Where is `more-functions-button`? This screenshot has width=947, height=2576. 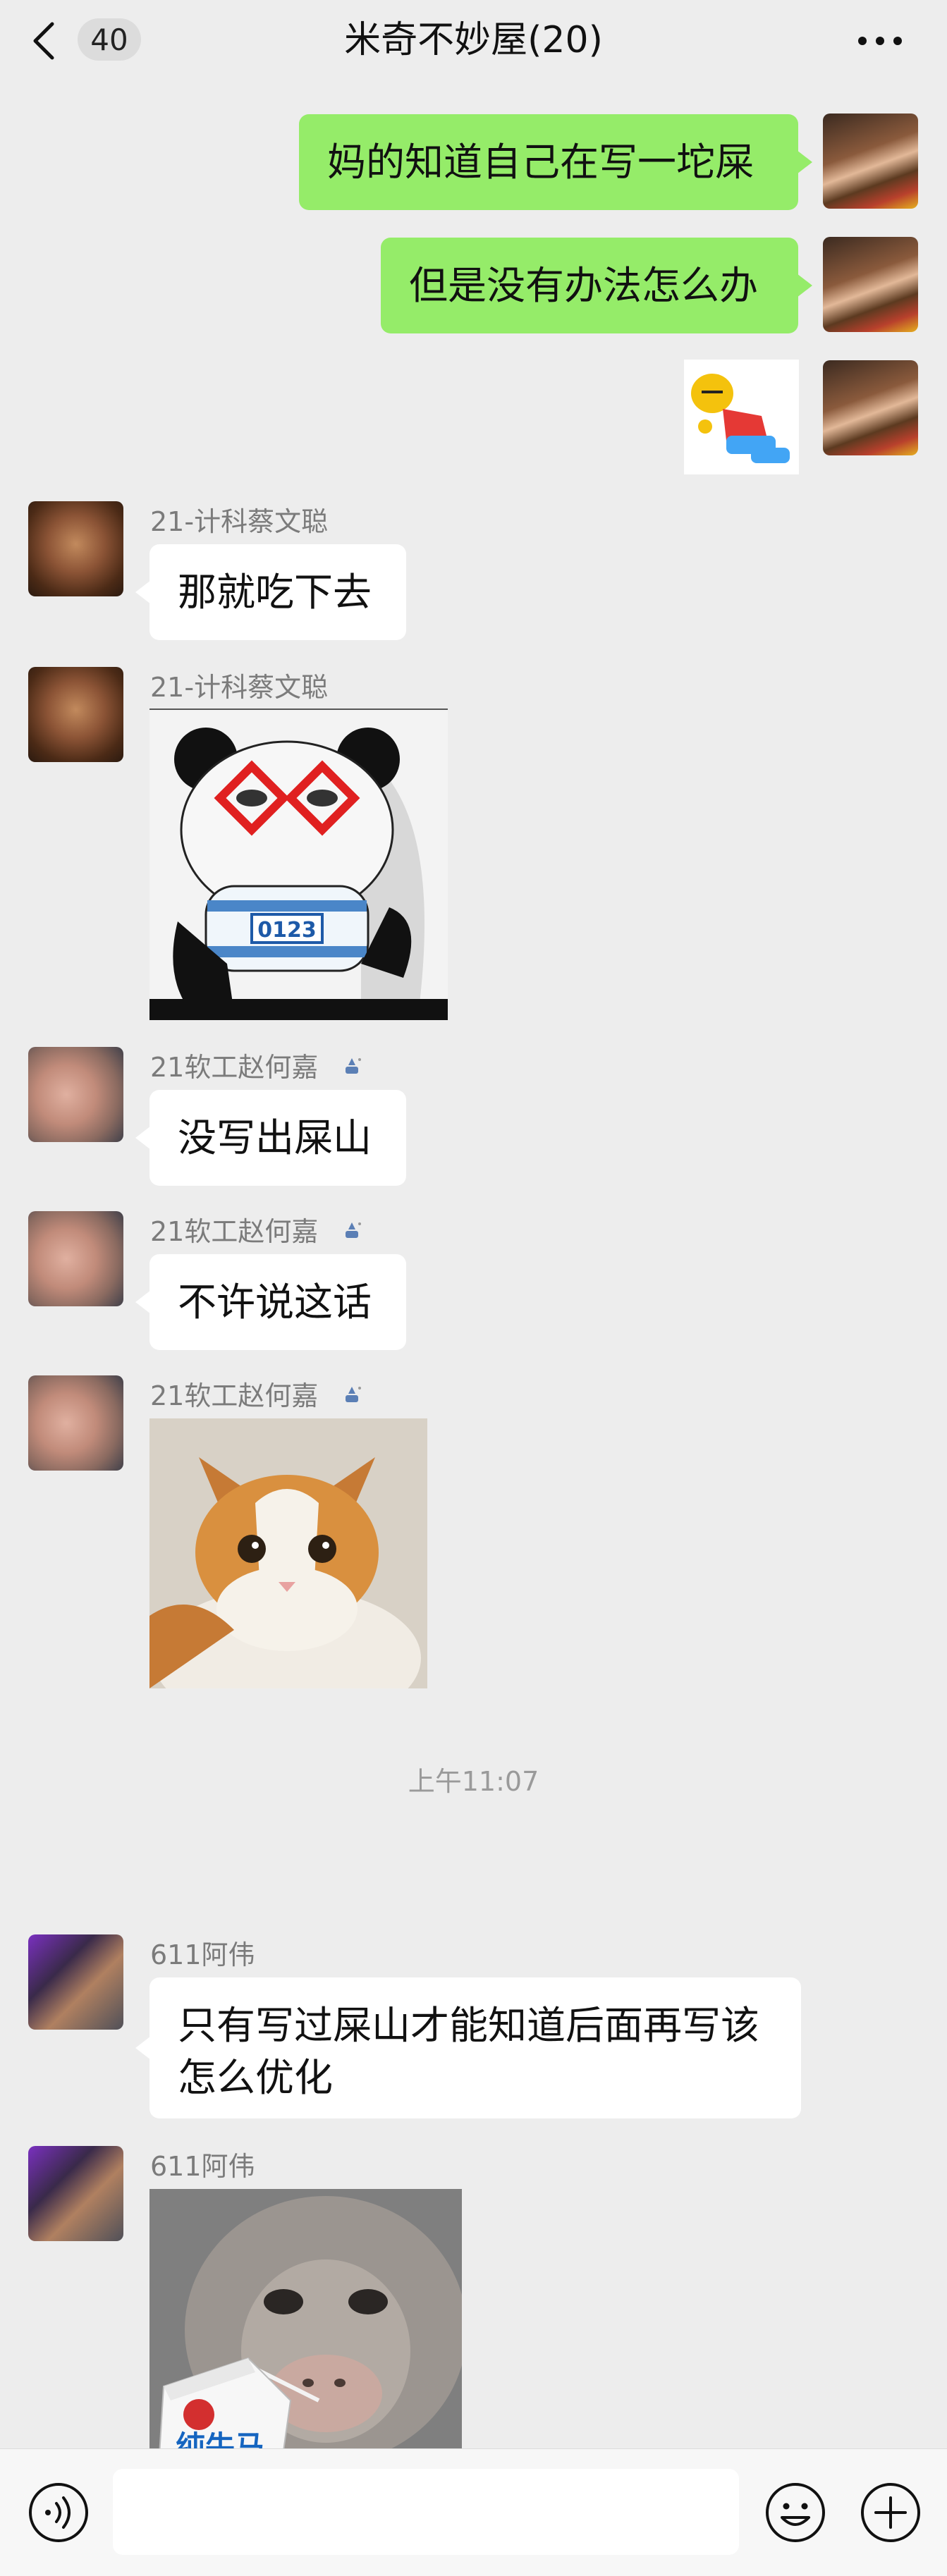 more-functions-button is located at coordinates (890, 2512).